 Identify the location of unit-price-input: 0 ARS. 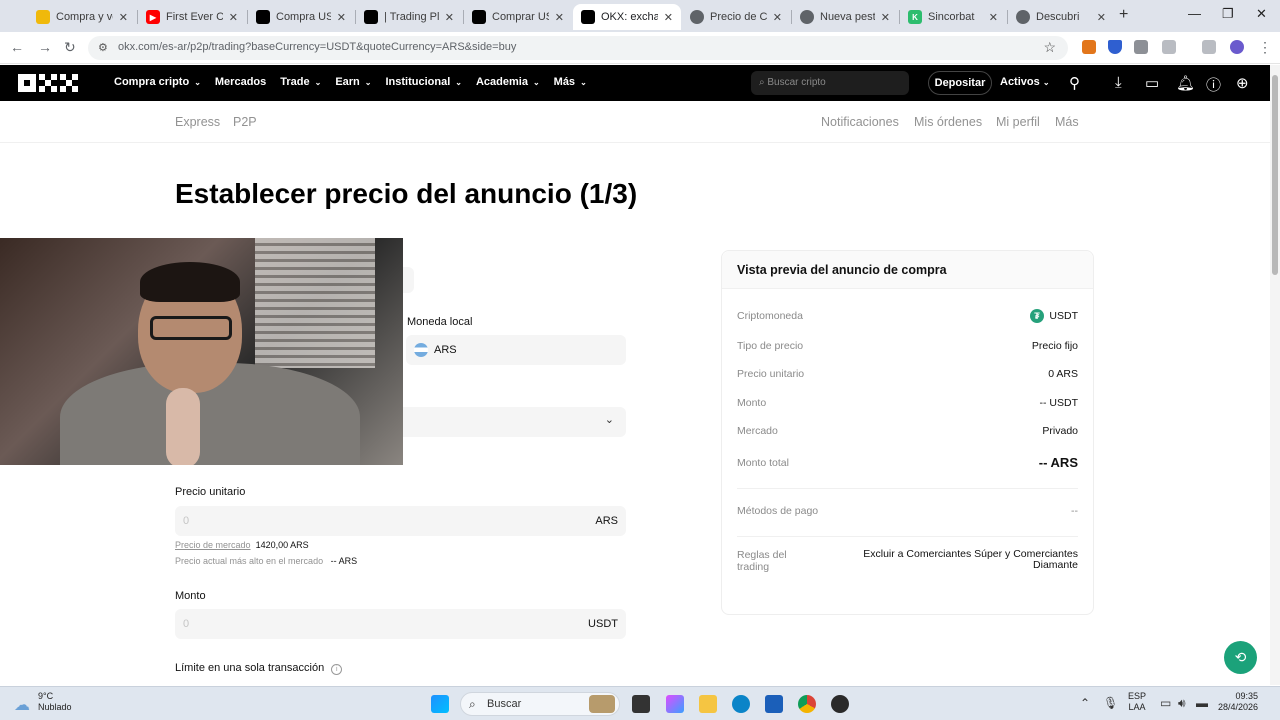
(400, 521).